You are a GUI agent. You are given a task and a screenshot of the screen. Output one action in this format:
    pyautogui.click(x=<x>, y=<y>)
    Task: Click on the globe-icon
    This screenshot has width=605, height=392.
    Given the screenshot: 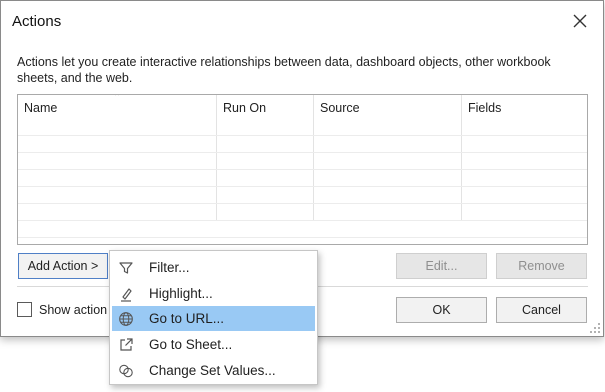 What is the action you would take?
    pyautogui.click(x=126, y=319)
    